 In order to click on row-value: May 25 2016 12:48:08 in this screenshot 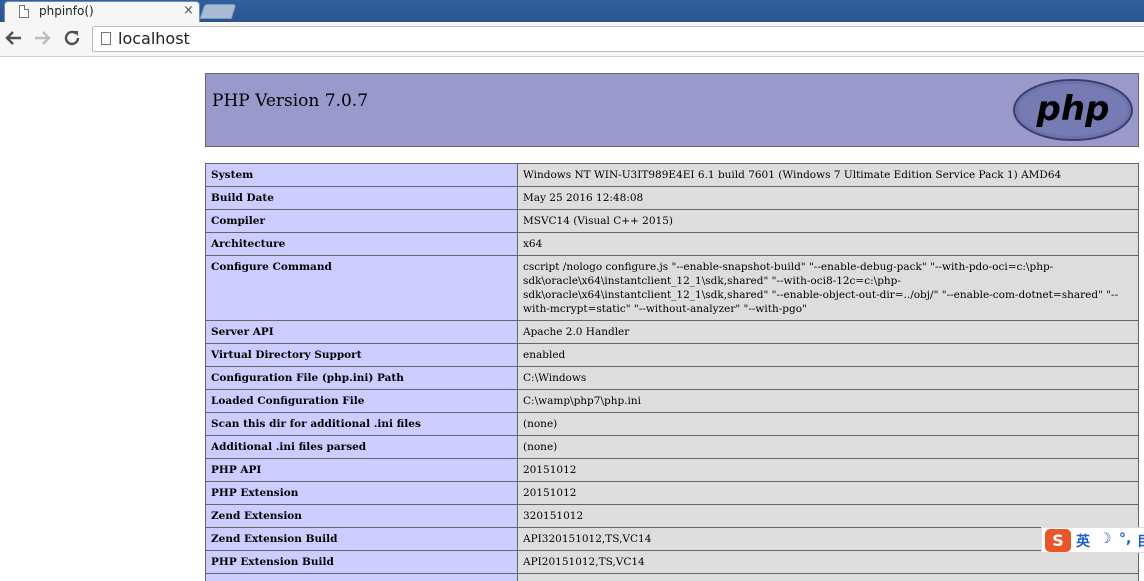, I will do `click(828, 198)`.